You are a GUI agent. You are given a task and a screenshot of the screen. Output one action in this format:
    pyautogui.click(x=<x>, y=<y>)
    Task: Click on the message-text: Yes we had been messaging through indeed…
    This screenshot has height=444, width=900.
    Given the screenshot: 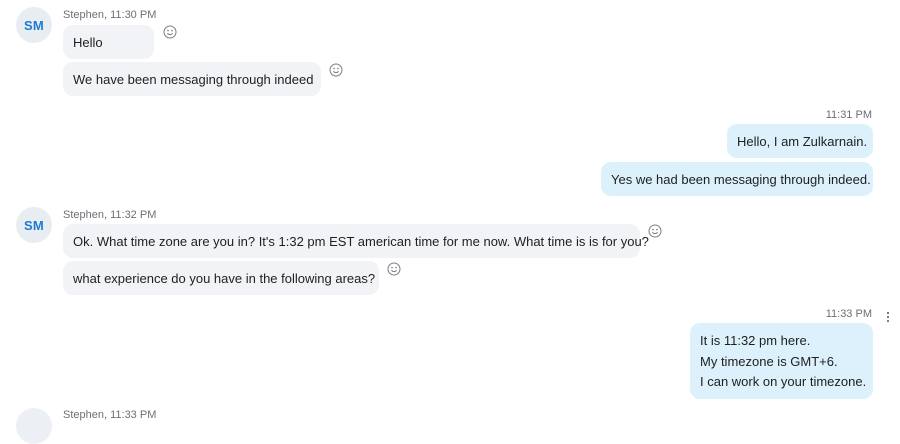 What is the action you would take?
    pyautogui.click(x=741, y=179)
    